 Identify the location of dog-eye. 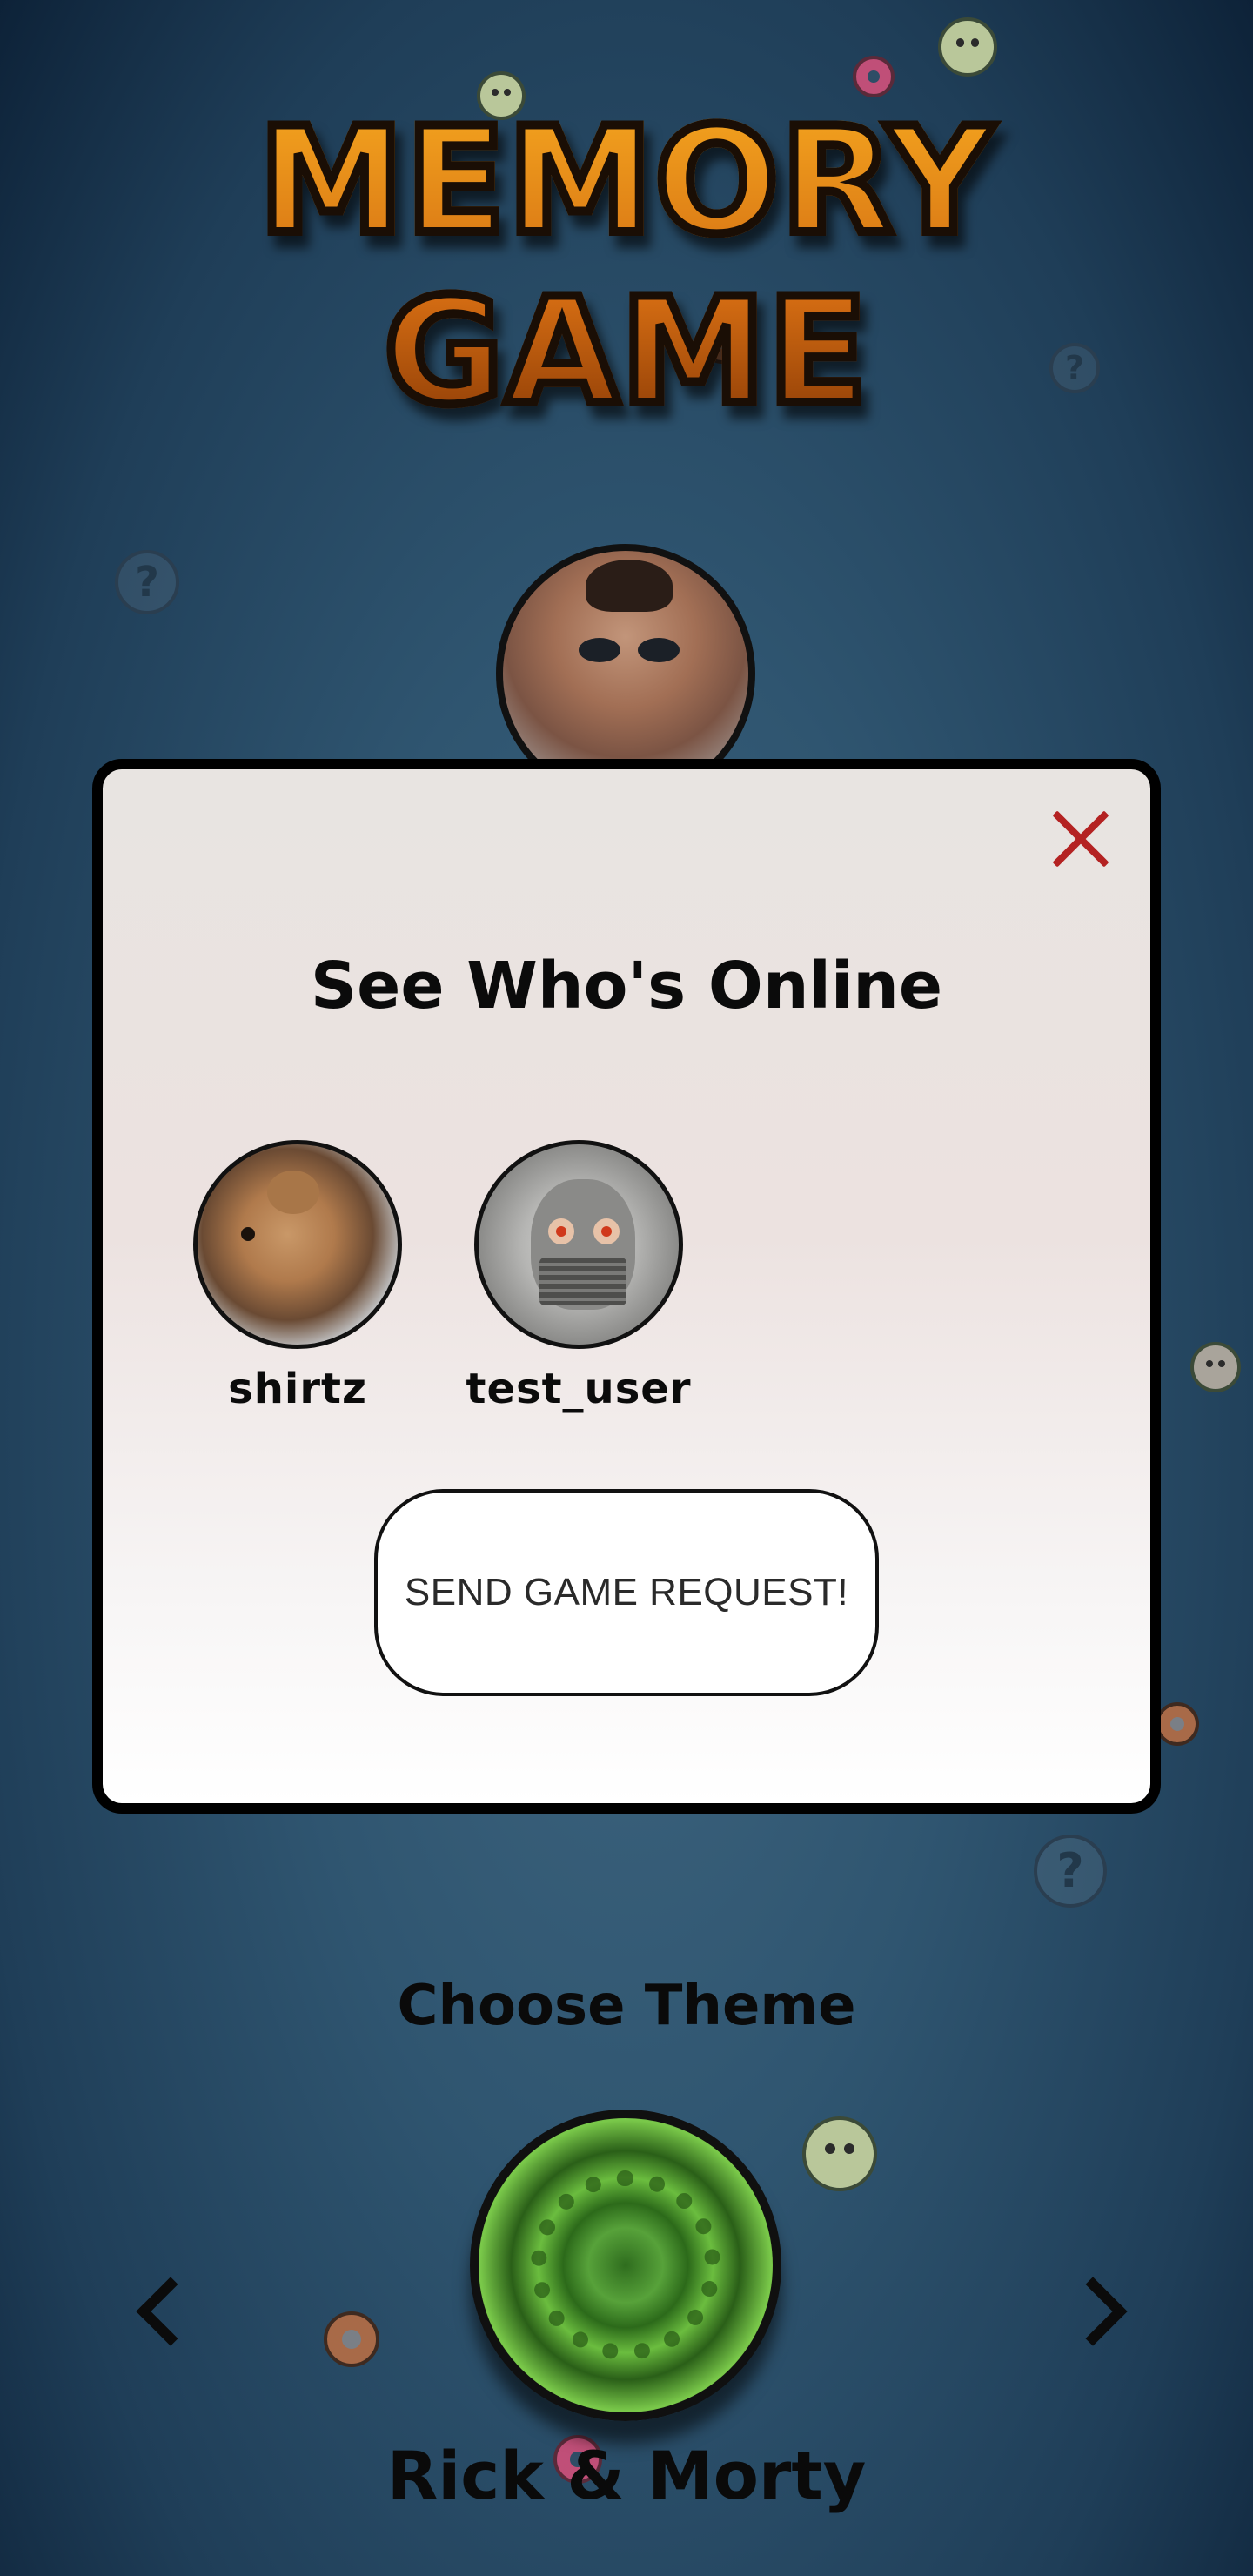
(248, 1234).